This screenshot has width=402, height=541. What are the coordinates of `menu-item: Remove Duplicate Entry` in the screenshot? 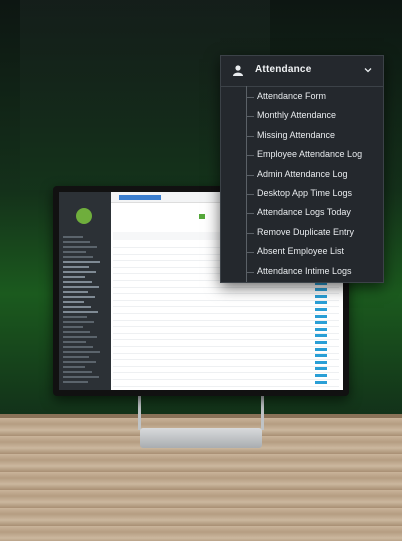 It's located at (313, 233).